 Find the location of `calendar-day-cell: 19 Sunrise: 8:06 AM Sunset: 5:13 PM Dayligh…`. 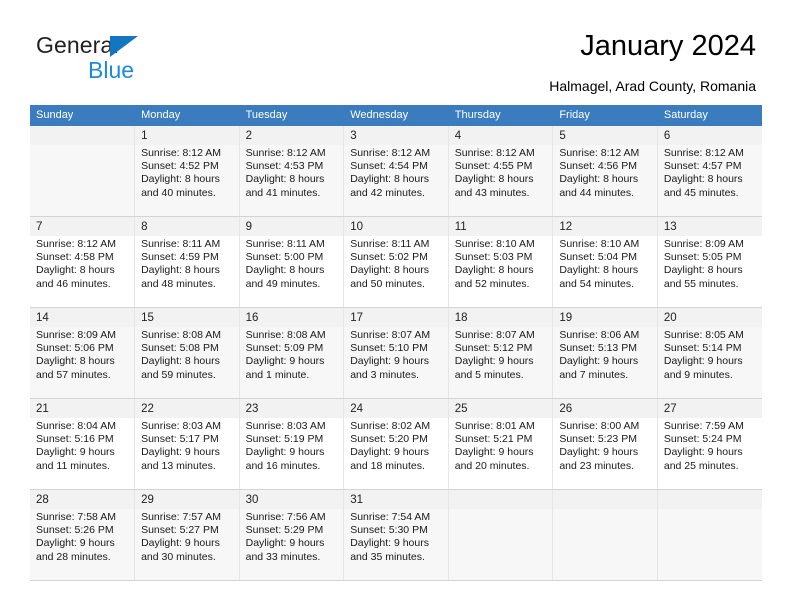

calendar-day-cell: 19 Sunrise: 8:06 AM Sunset: 5:13 PM Dayligh… is located at coordinates (605, 353).